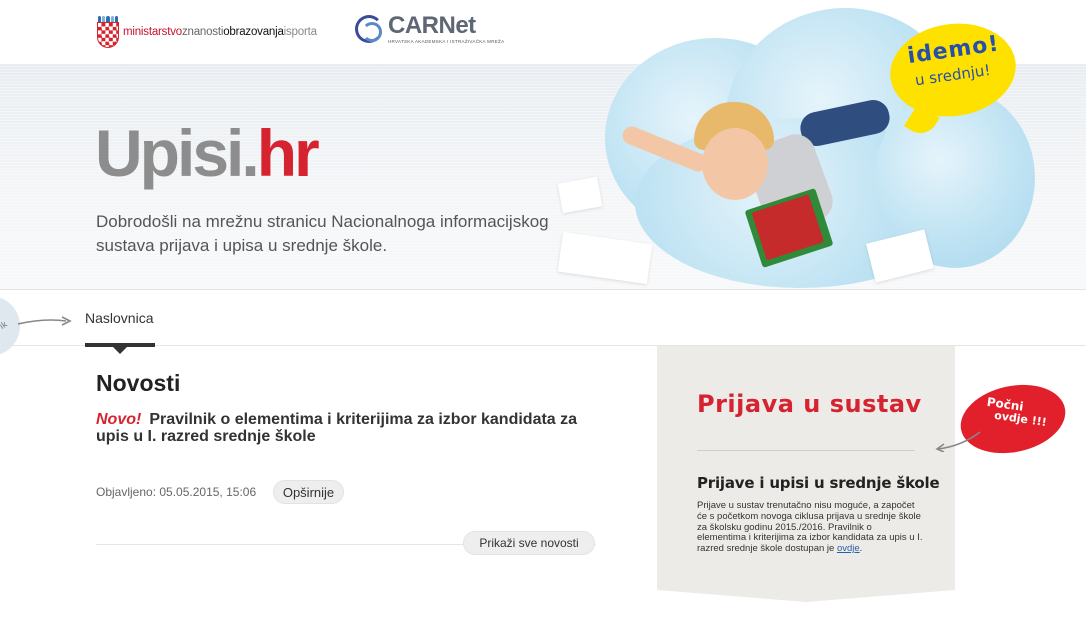  Describe the element at coordinates (809, 404) in the screenshot. I see `login-title: Prijava u sustav` at that location.